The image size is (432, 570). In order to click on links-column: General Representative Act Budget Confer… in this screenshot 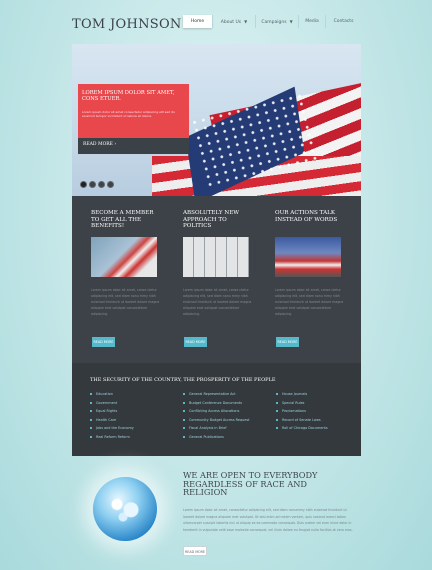, I will do `click(216, 415)`.